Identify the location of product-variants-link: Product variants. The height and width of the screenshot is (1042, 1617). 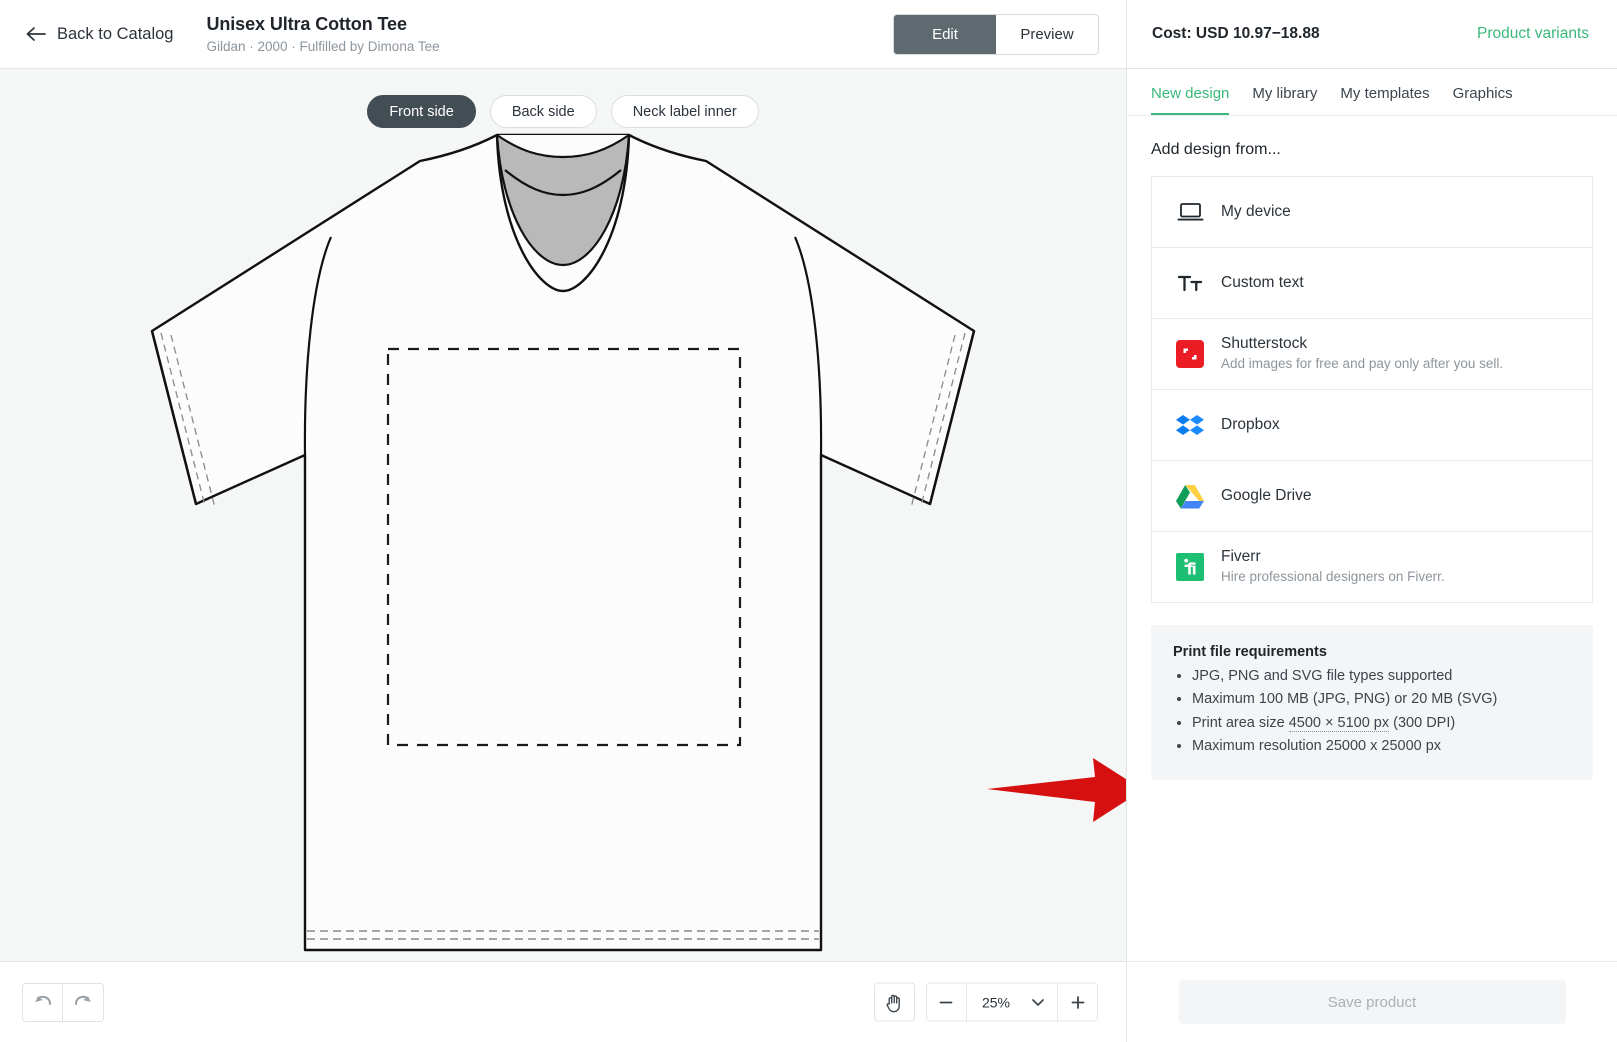
(1533, 34).